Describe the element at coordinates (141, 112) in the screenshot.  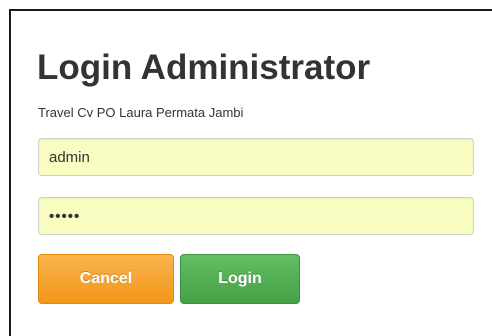
I see `subtitle: Travel Cv PO Laura Permata Jambi` at that location.